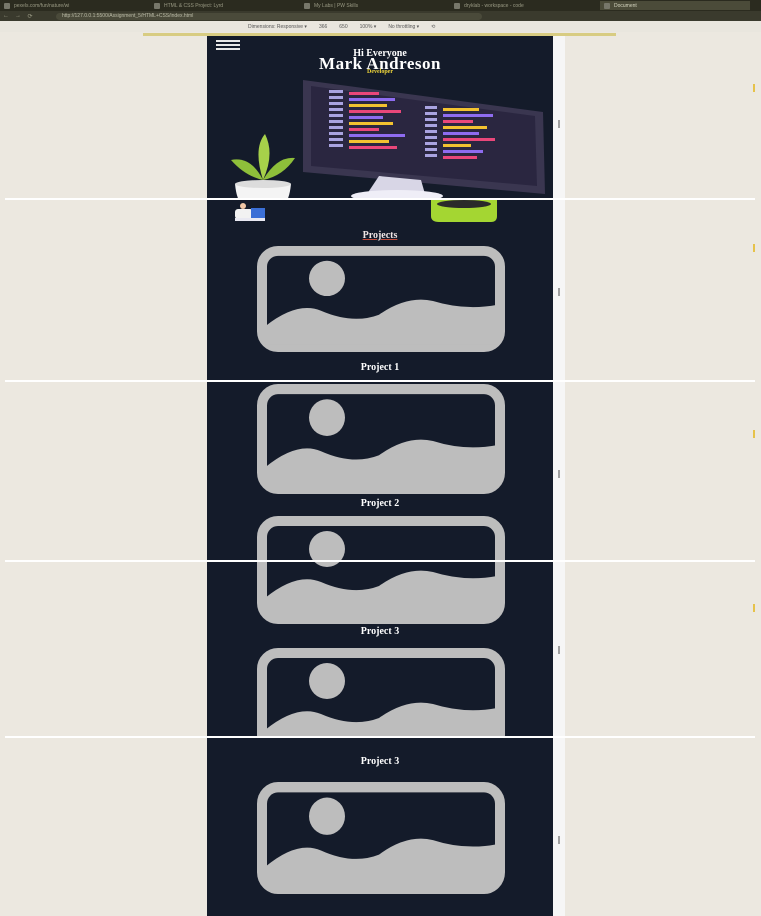 Image resolution: width=761 pixels, height=916 pixels. Describe the element at coordinates (403, 27) in the screenshot. I see `throttle-select: No throttling ▾` at that location.